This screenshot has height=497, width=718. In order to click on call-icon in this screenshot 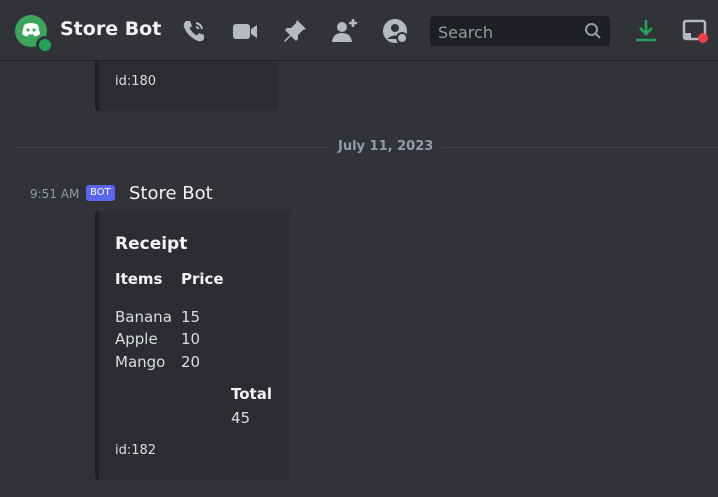, I will do `click(194, 31)`.